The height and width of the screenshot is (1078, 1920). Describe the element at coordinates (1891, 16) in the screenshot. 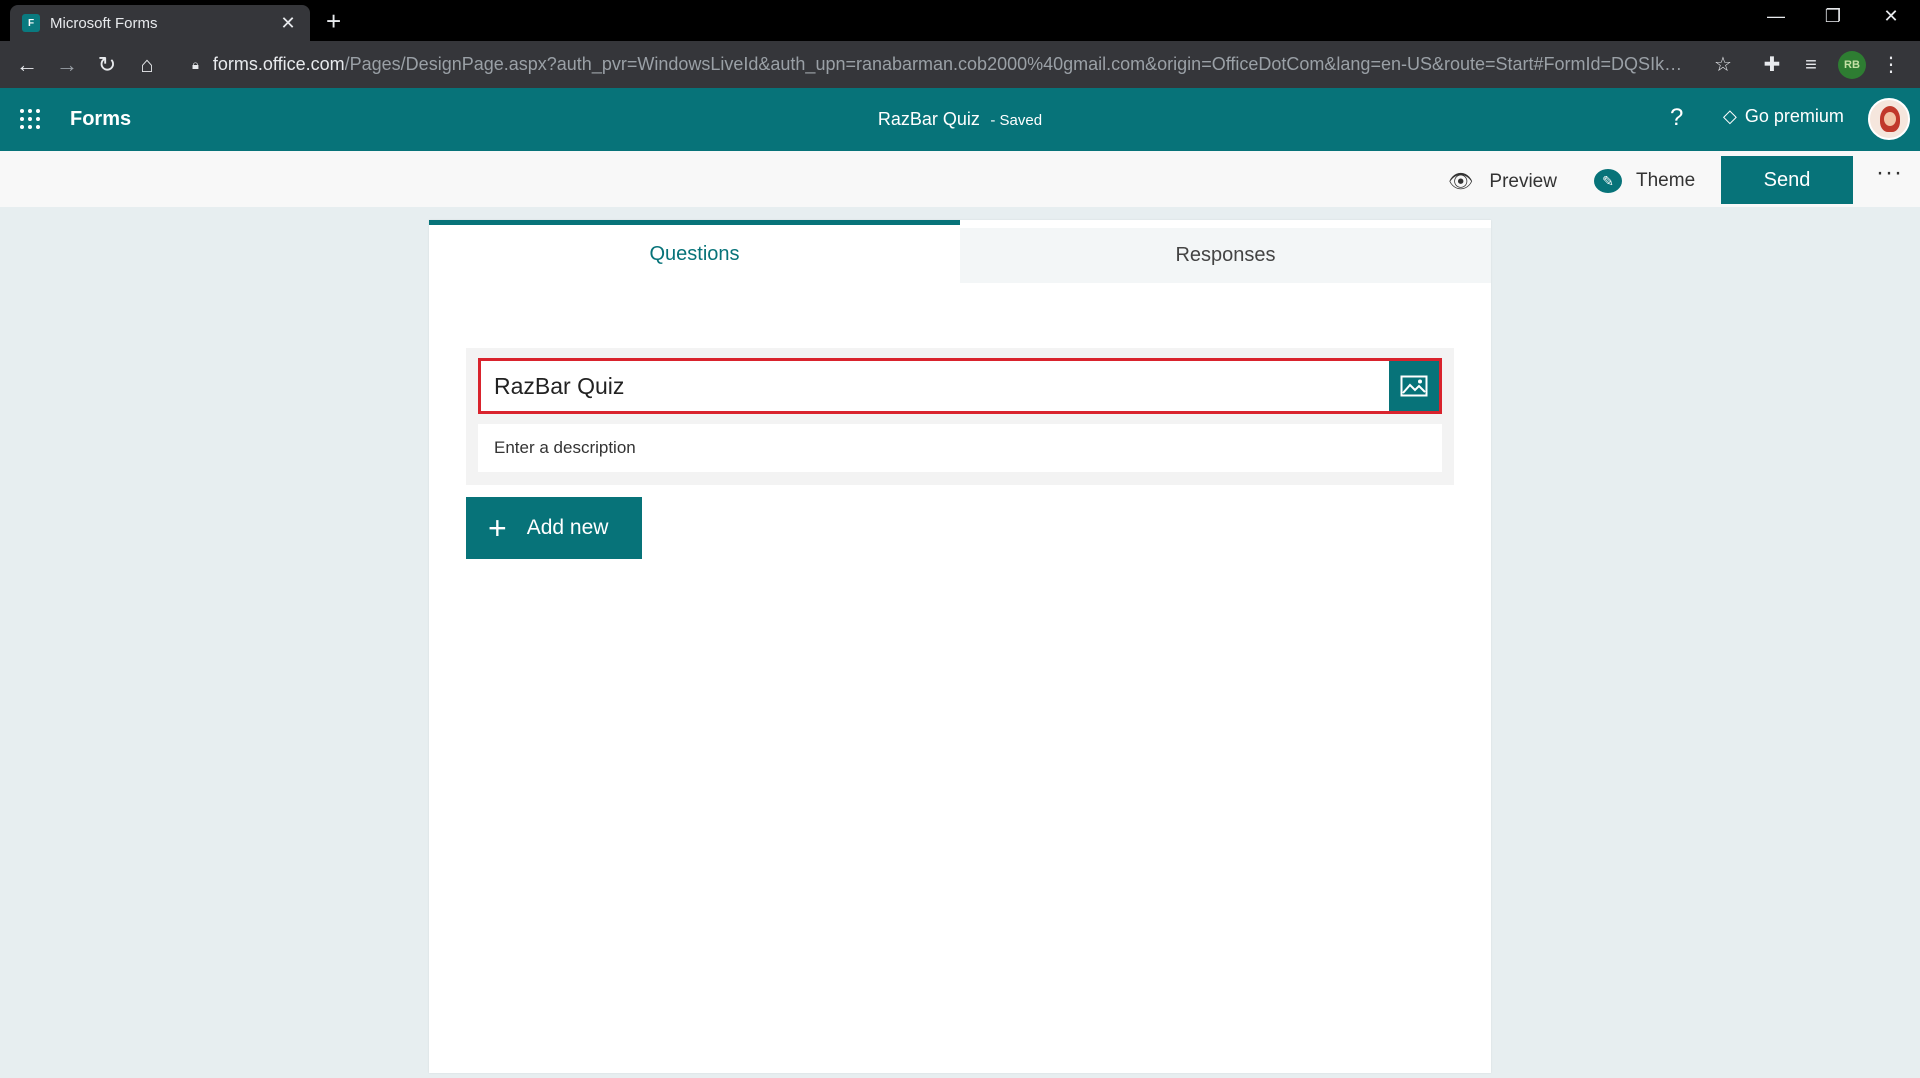

I see `close-window-icon: ✕` at that location.